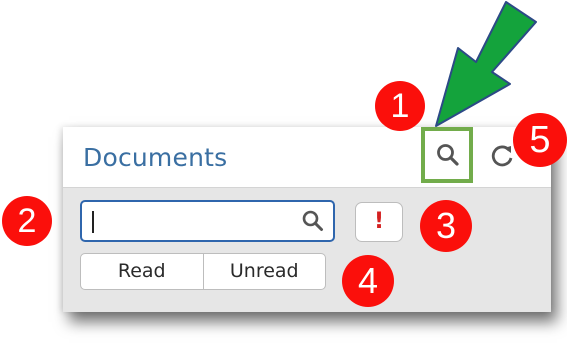  I want to click on search-field, so click(207, 221).